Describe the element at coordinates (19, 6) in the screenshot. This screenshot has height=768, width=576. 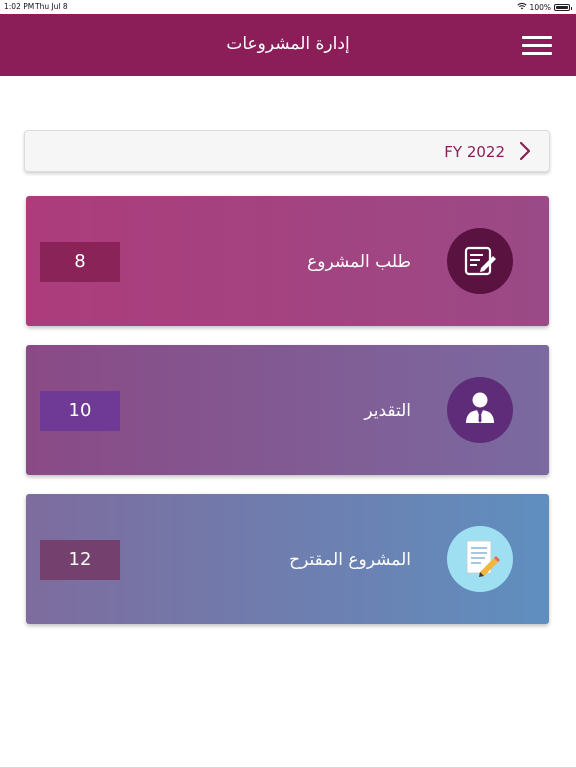
I see `status-time: 1:02 PM` at that location.